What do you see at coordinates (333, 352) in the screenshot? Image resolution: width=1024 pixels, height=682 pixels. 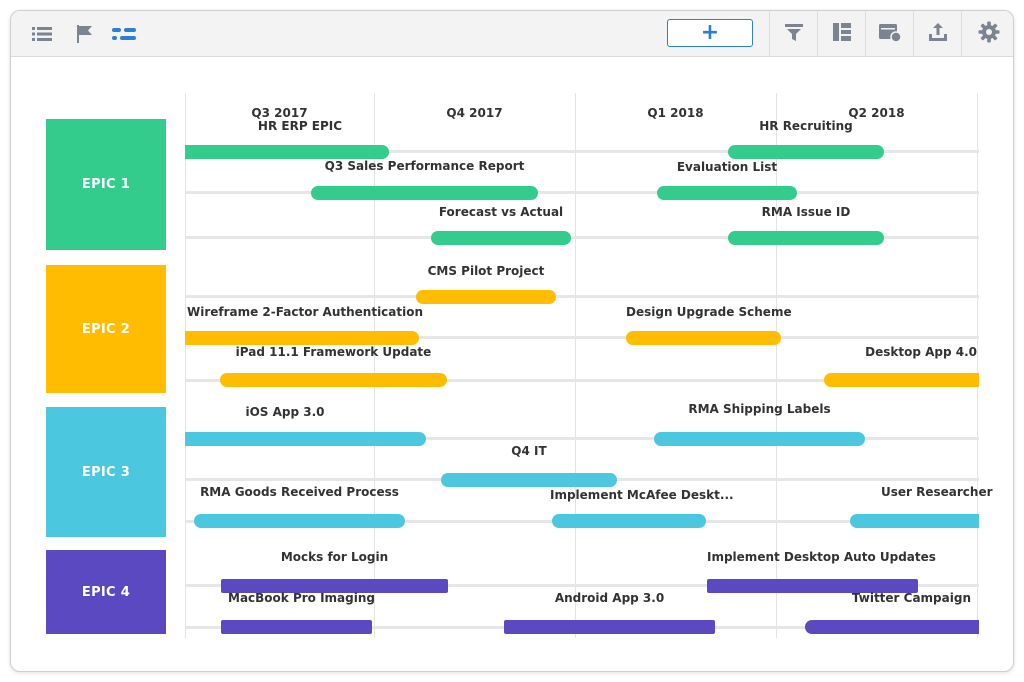 I see `item-label: iPad 11.1 Framework Update` at bounding box center [333, 352].